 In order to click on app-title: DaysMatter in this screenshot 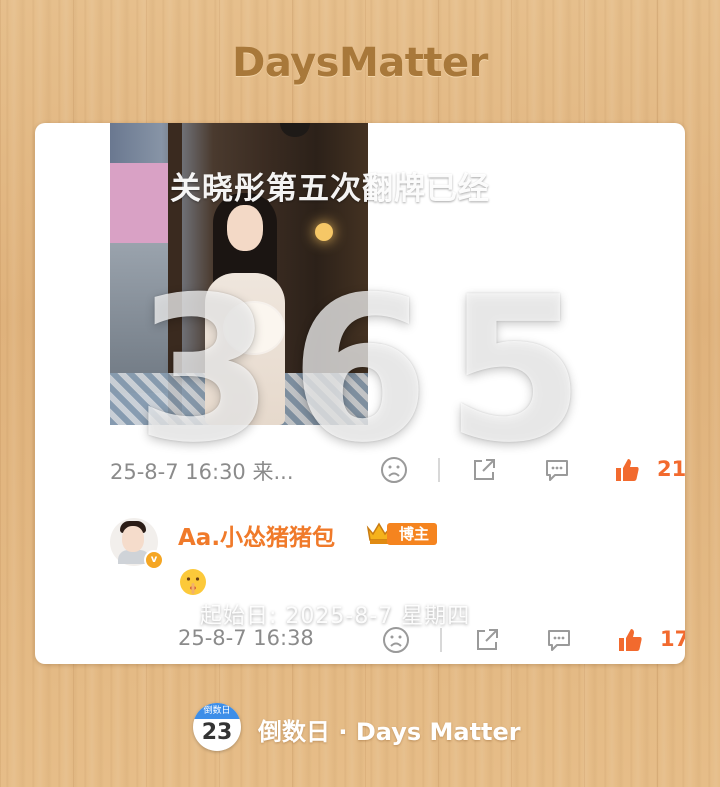, I will do `click(360, 63)`.